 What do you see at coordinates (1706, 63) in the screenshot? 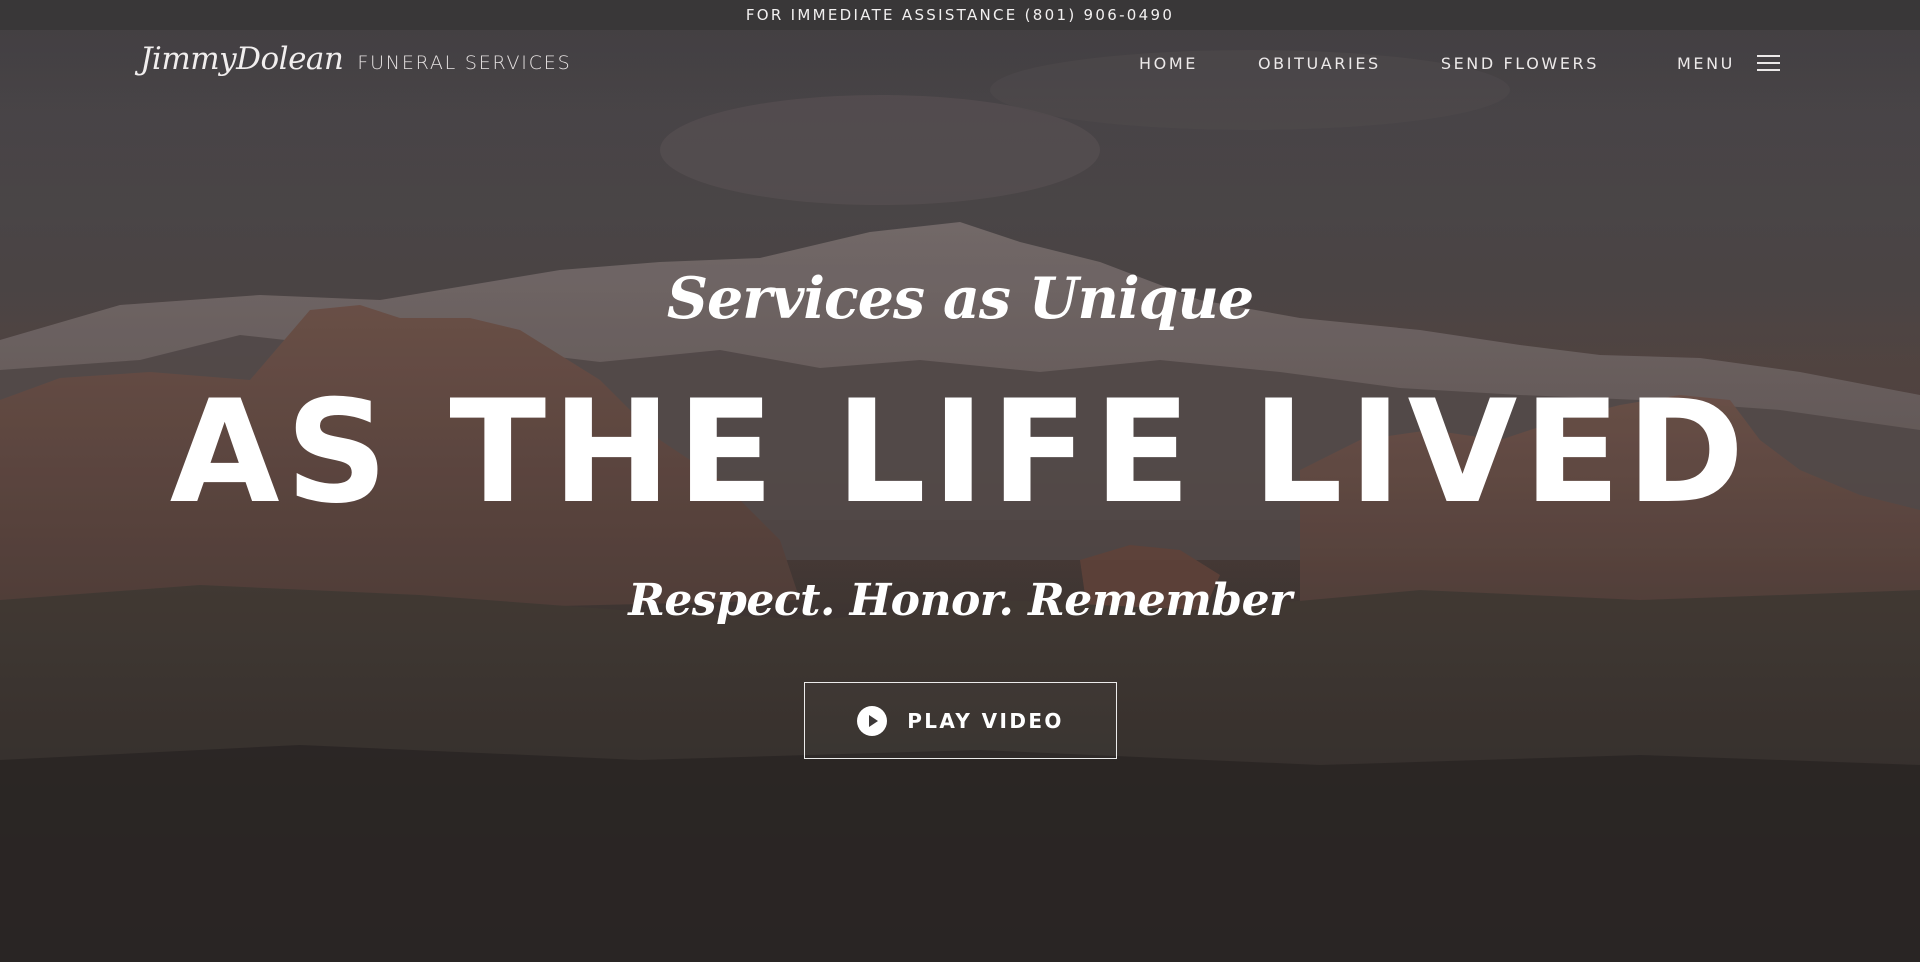
I see `menu-label: MENU` at bounding box center [1706, 63].